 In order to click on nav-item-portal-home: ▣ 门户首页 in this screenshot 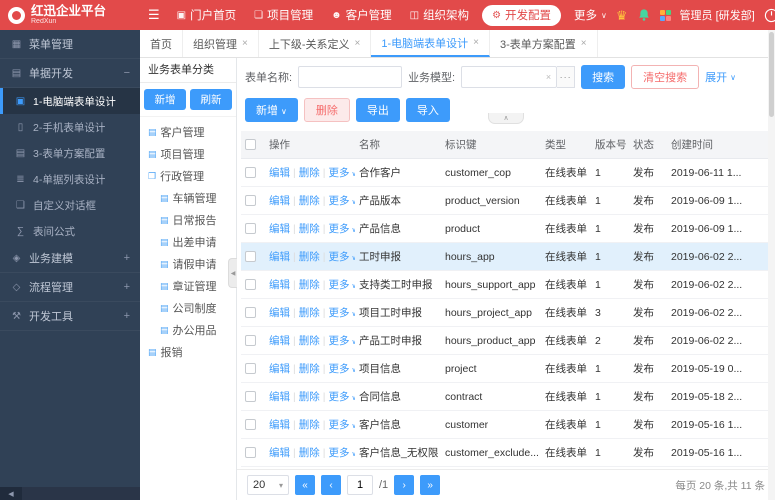, I will do `click(206, 15)`.